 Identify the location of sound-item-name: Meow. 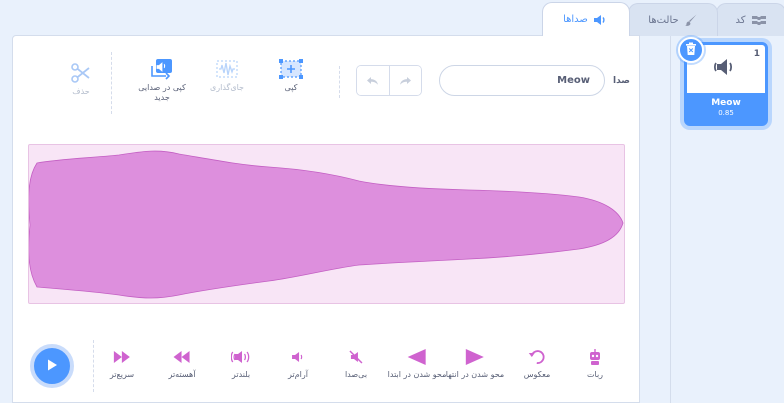
(726, 103).